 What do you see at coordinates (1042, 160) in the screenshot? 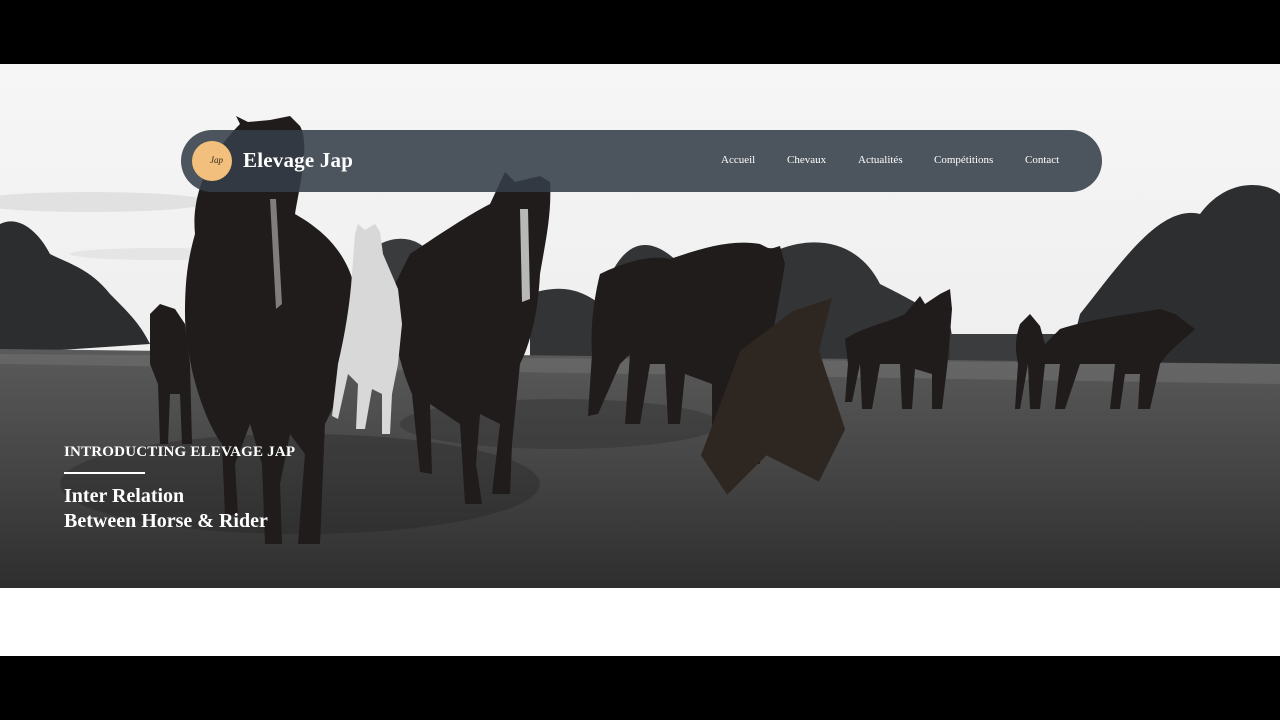
I see `nav-item-contact: Contact` at bounding box center [1042, 160].